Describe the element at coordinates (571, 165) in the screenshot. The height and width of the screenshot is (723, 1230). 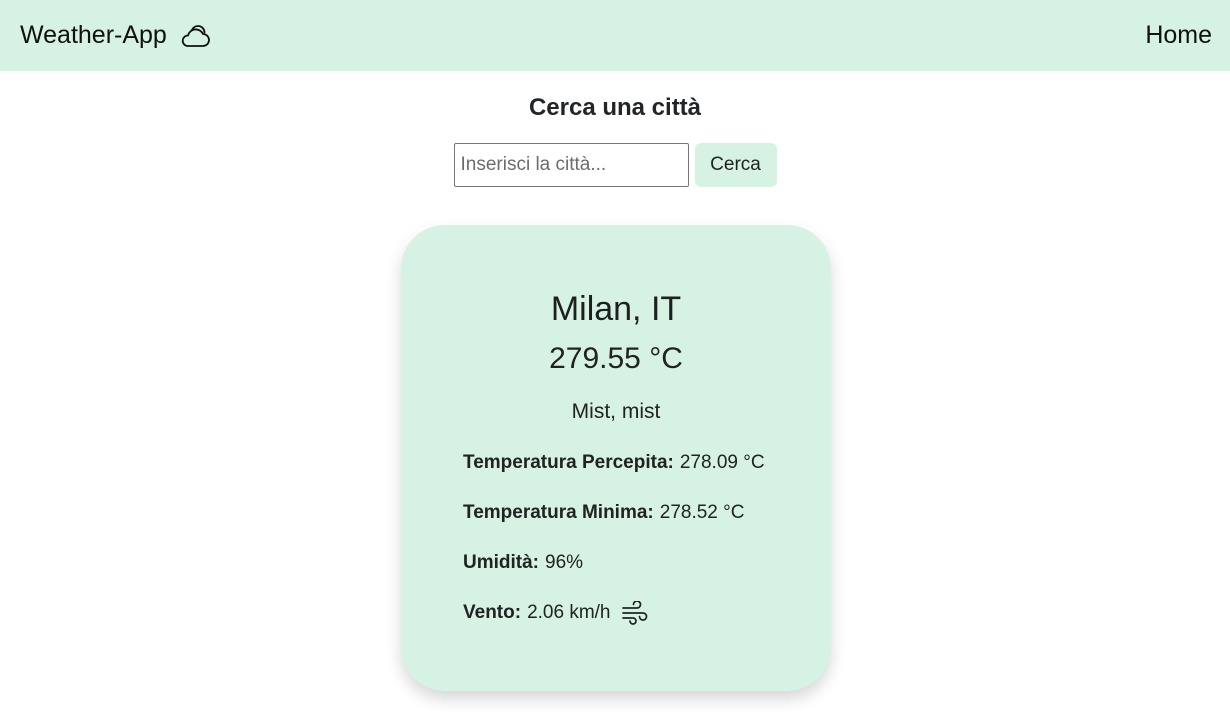
I see `city-search-input` at that location.